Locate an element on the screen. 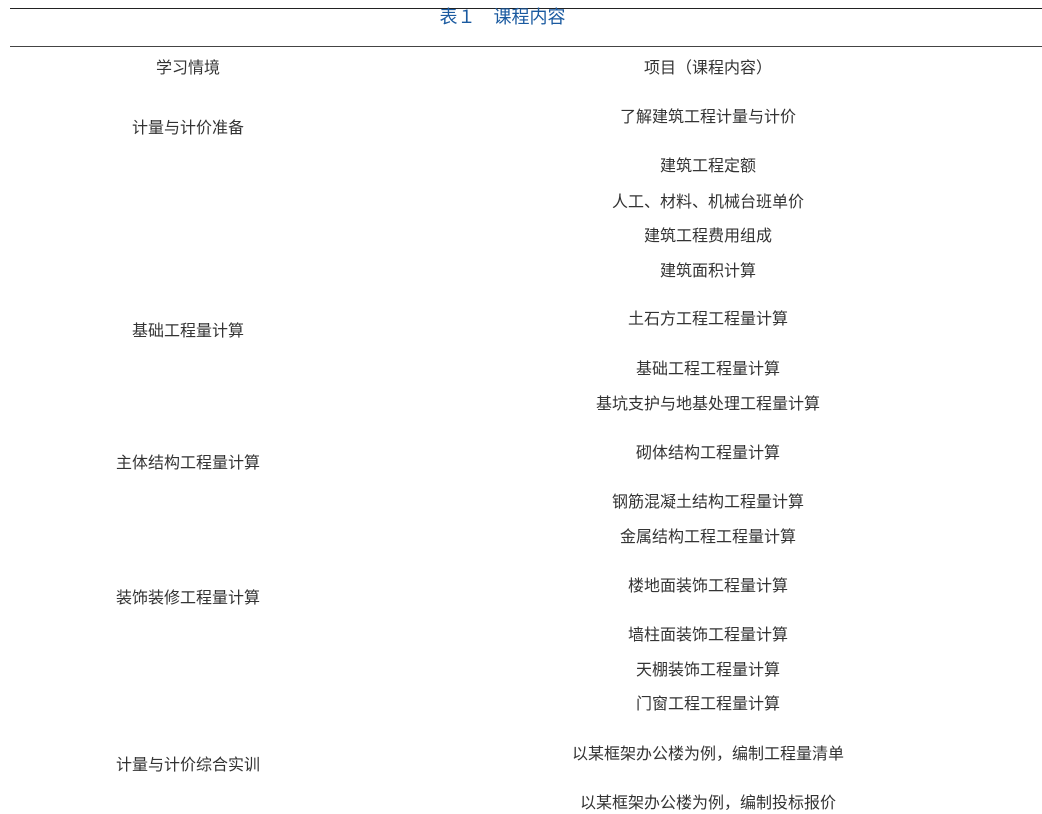 Image resolution: width=1042 pixels, height=814 pixels. project-cell: 基坑支护与地基处理工程量计算 is located at coordinates (707, 403).